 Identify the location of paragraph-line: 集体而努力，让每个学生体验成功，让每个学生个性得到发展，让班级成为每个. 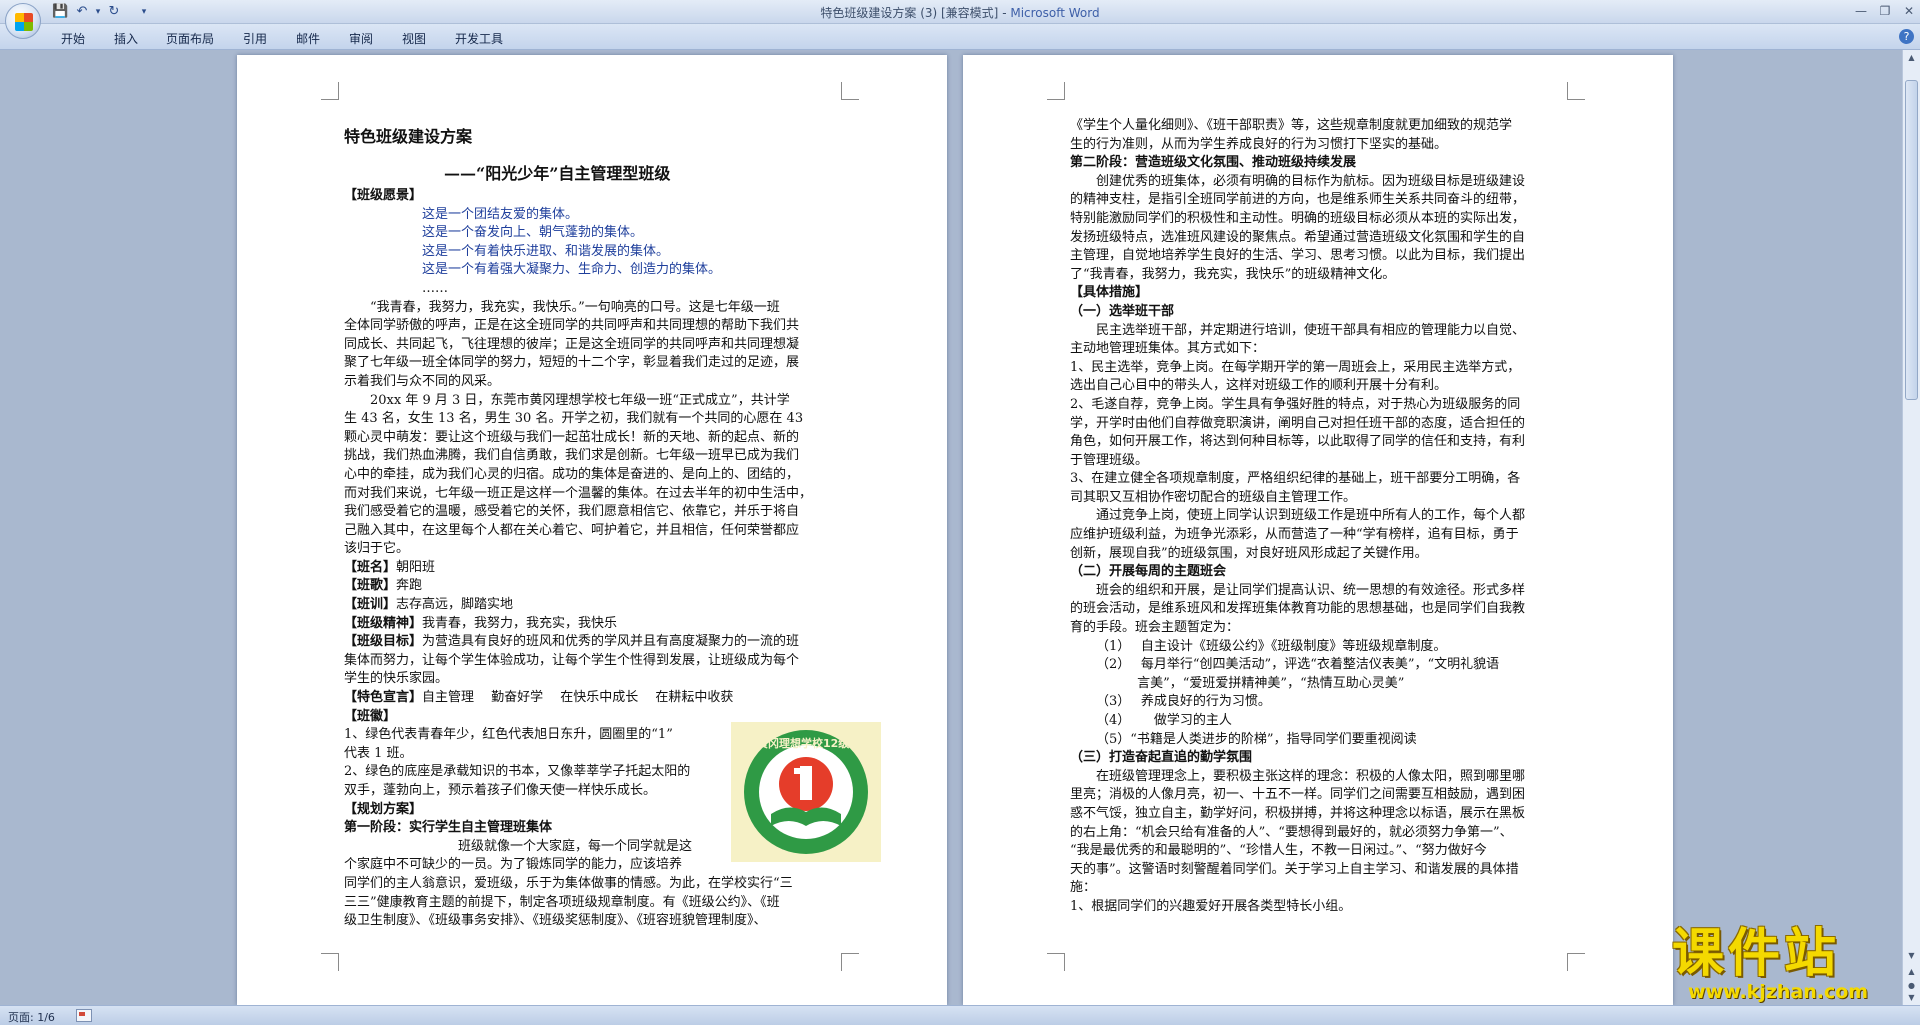
(572, 660).